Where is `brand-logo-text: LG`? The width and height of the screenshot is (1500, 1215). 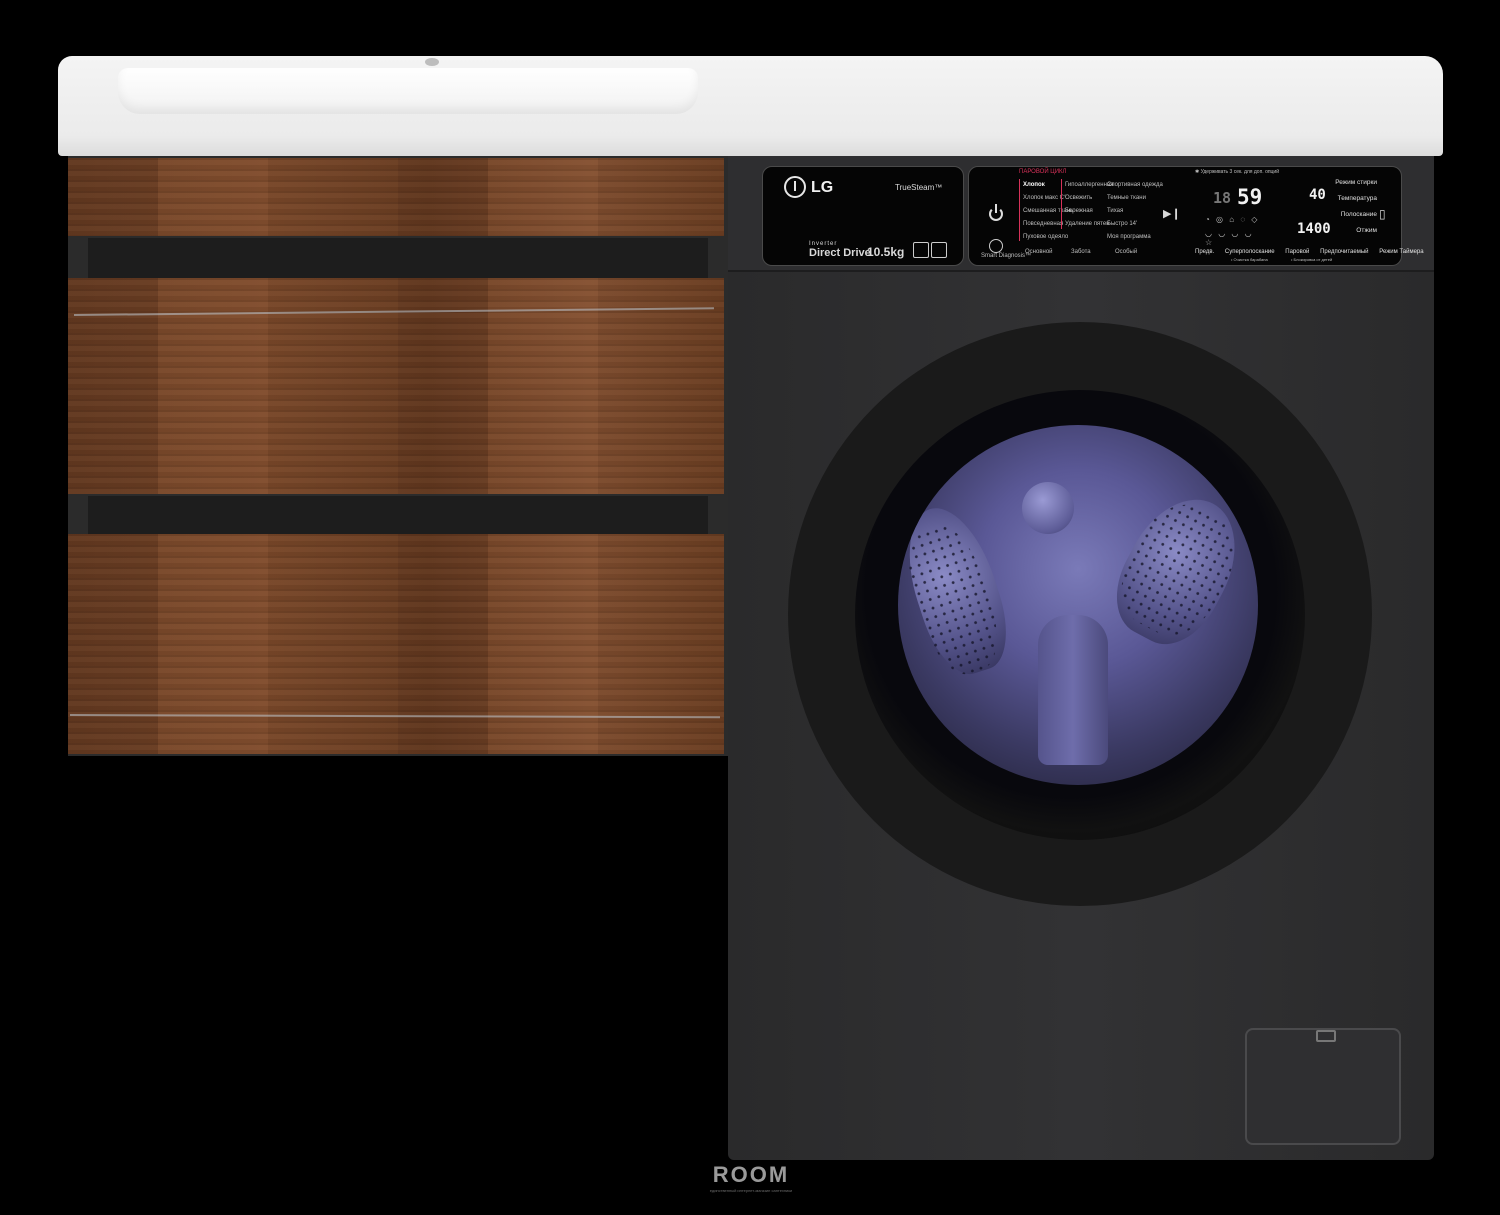
brand-logo-text: LG is located at coordinates (822, 187).